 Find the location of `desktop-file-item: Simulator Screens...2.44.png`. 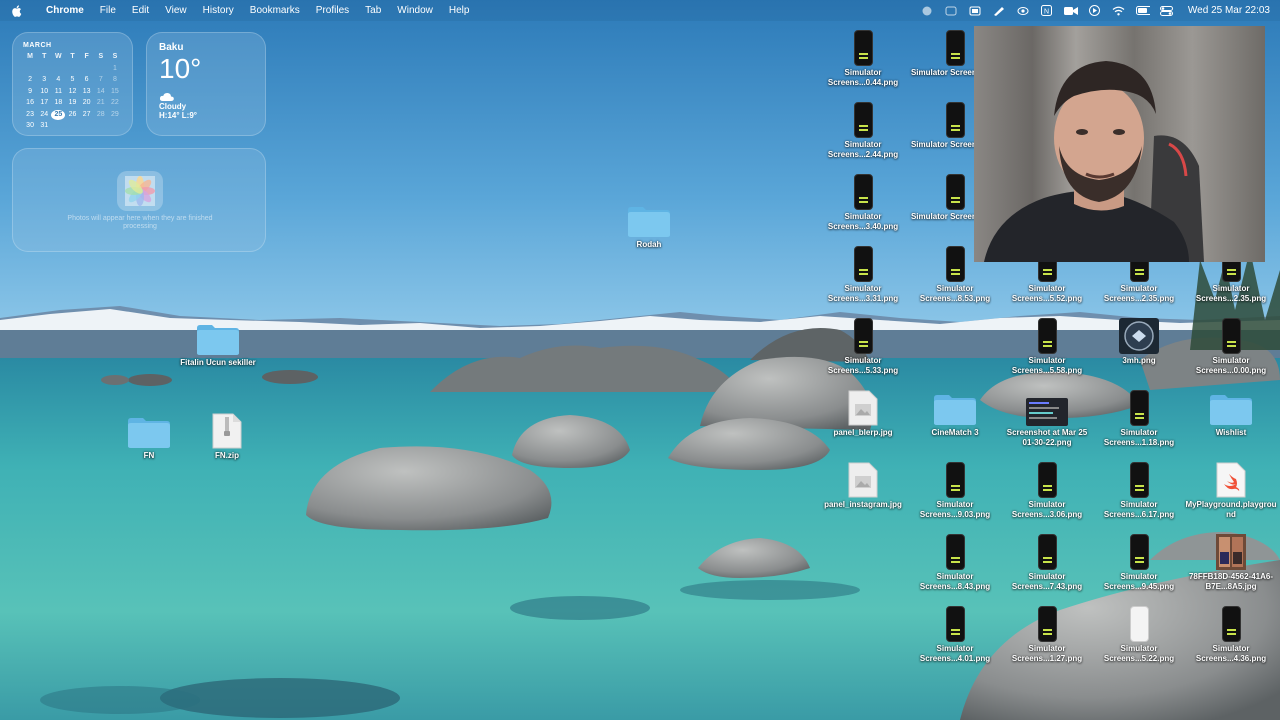

desktop-file-item: Simulator Screens...2.44.png is located at coordinates (863, 130).